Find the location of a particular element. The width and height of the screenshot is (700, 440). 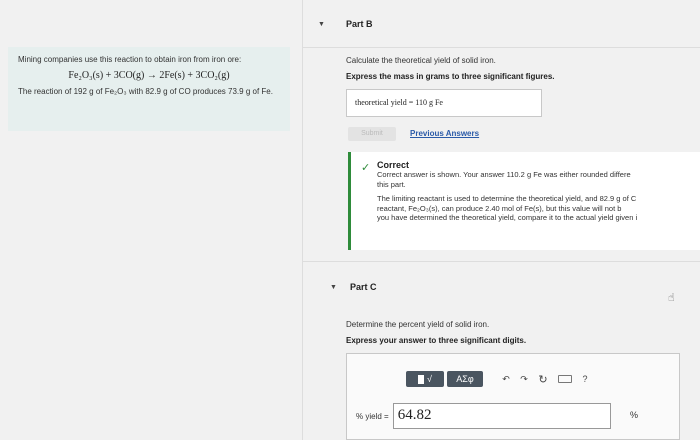

pointer-hand-icon: ☝ is located at coordinates (671, 298).